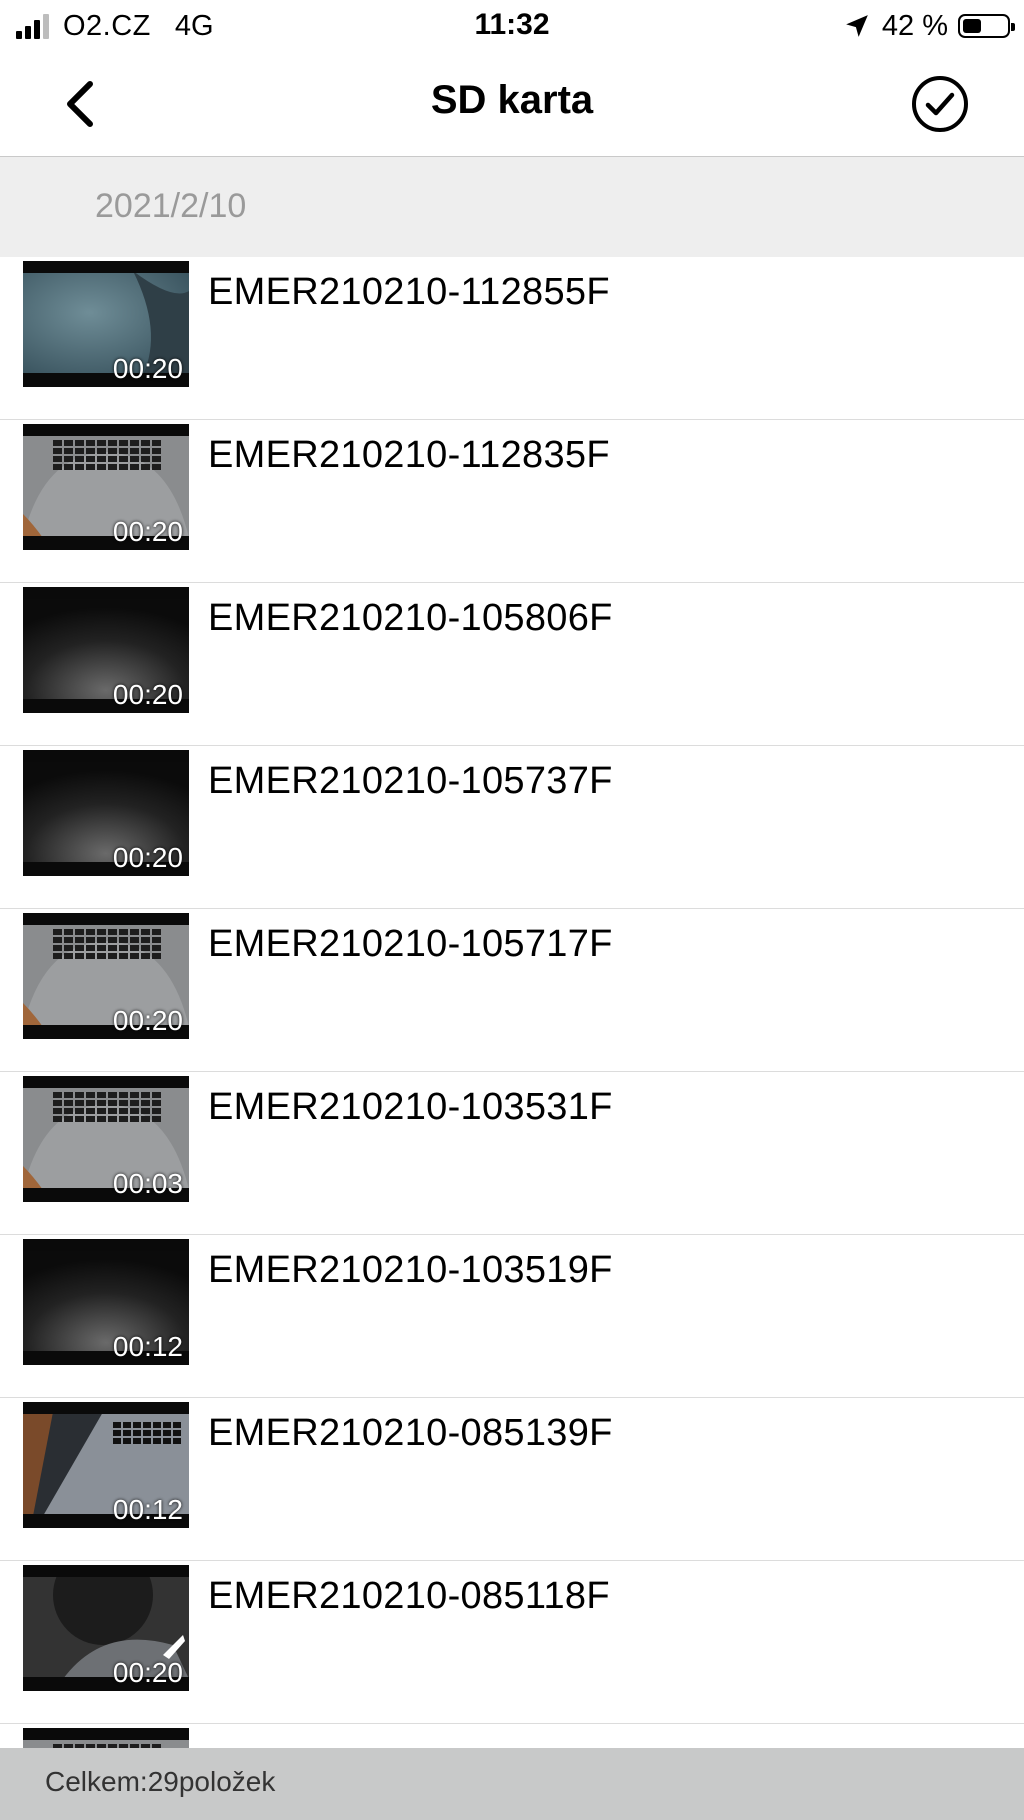 The image size is (1024, 1820). I want to click on nav-bar: SD karta, so click(512, 104).